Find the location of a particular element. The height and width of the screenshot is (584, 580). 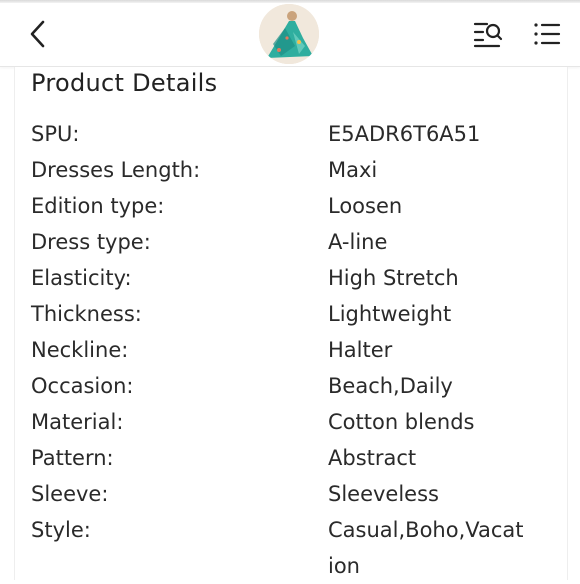

detail-label: Style: is located at coordinates (61, 530).